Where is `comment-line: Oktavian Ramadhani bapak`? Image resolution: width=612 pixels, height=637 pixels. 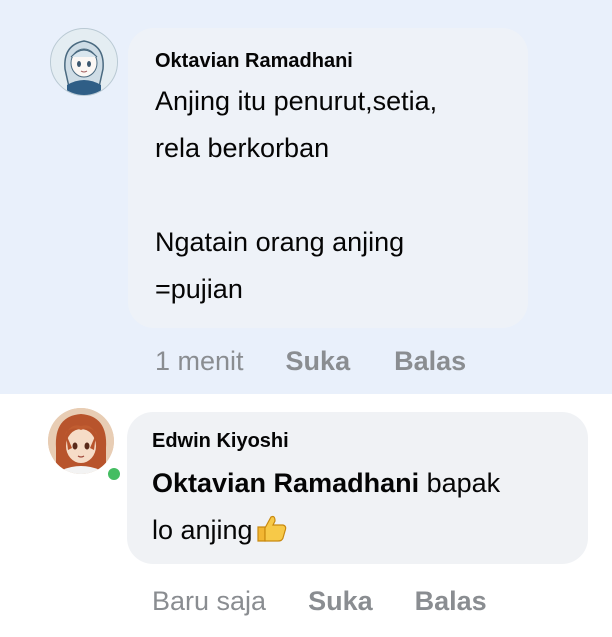 comment-line: Oktavian Ramadhani bapak is located at coordinates (326, 483).